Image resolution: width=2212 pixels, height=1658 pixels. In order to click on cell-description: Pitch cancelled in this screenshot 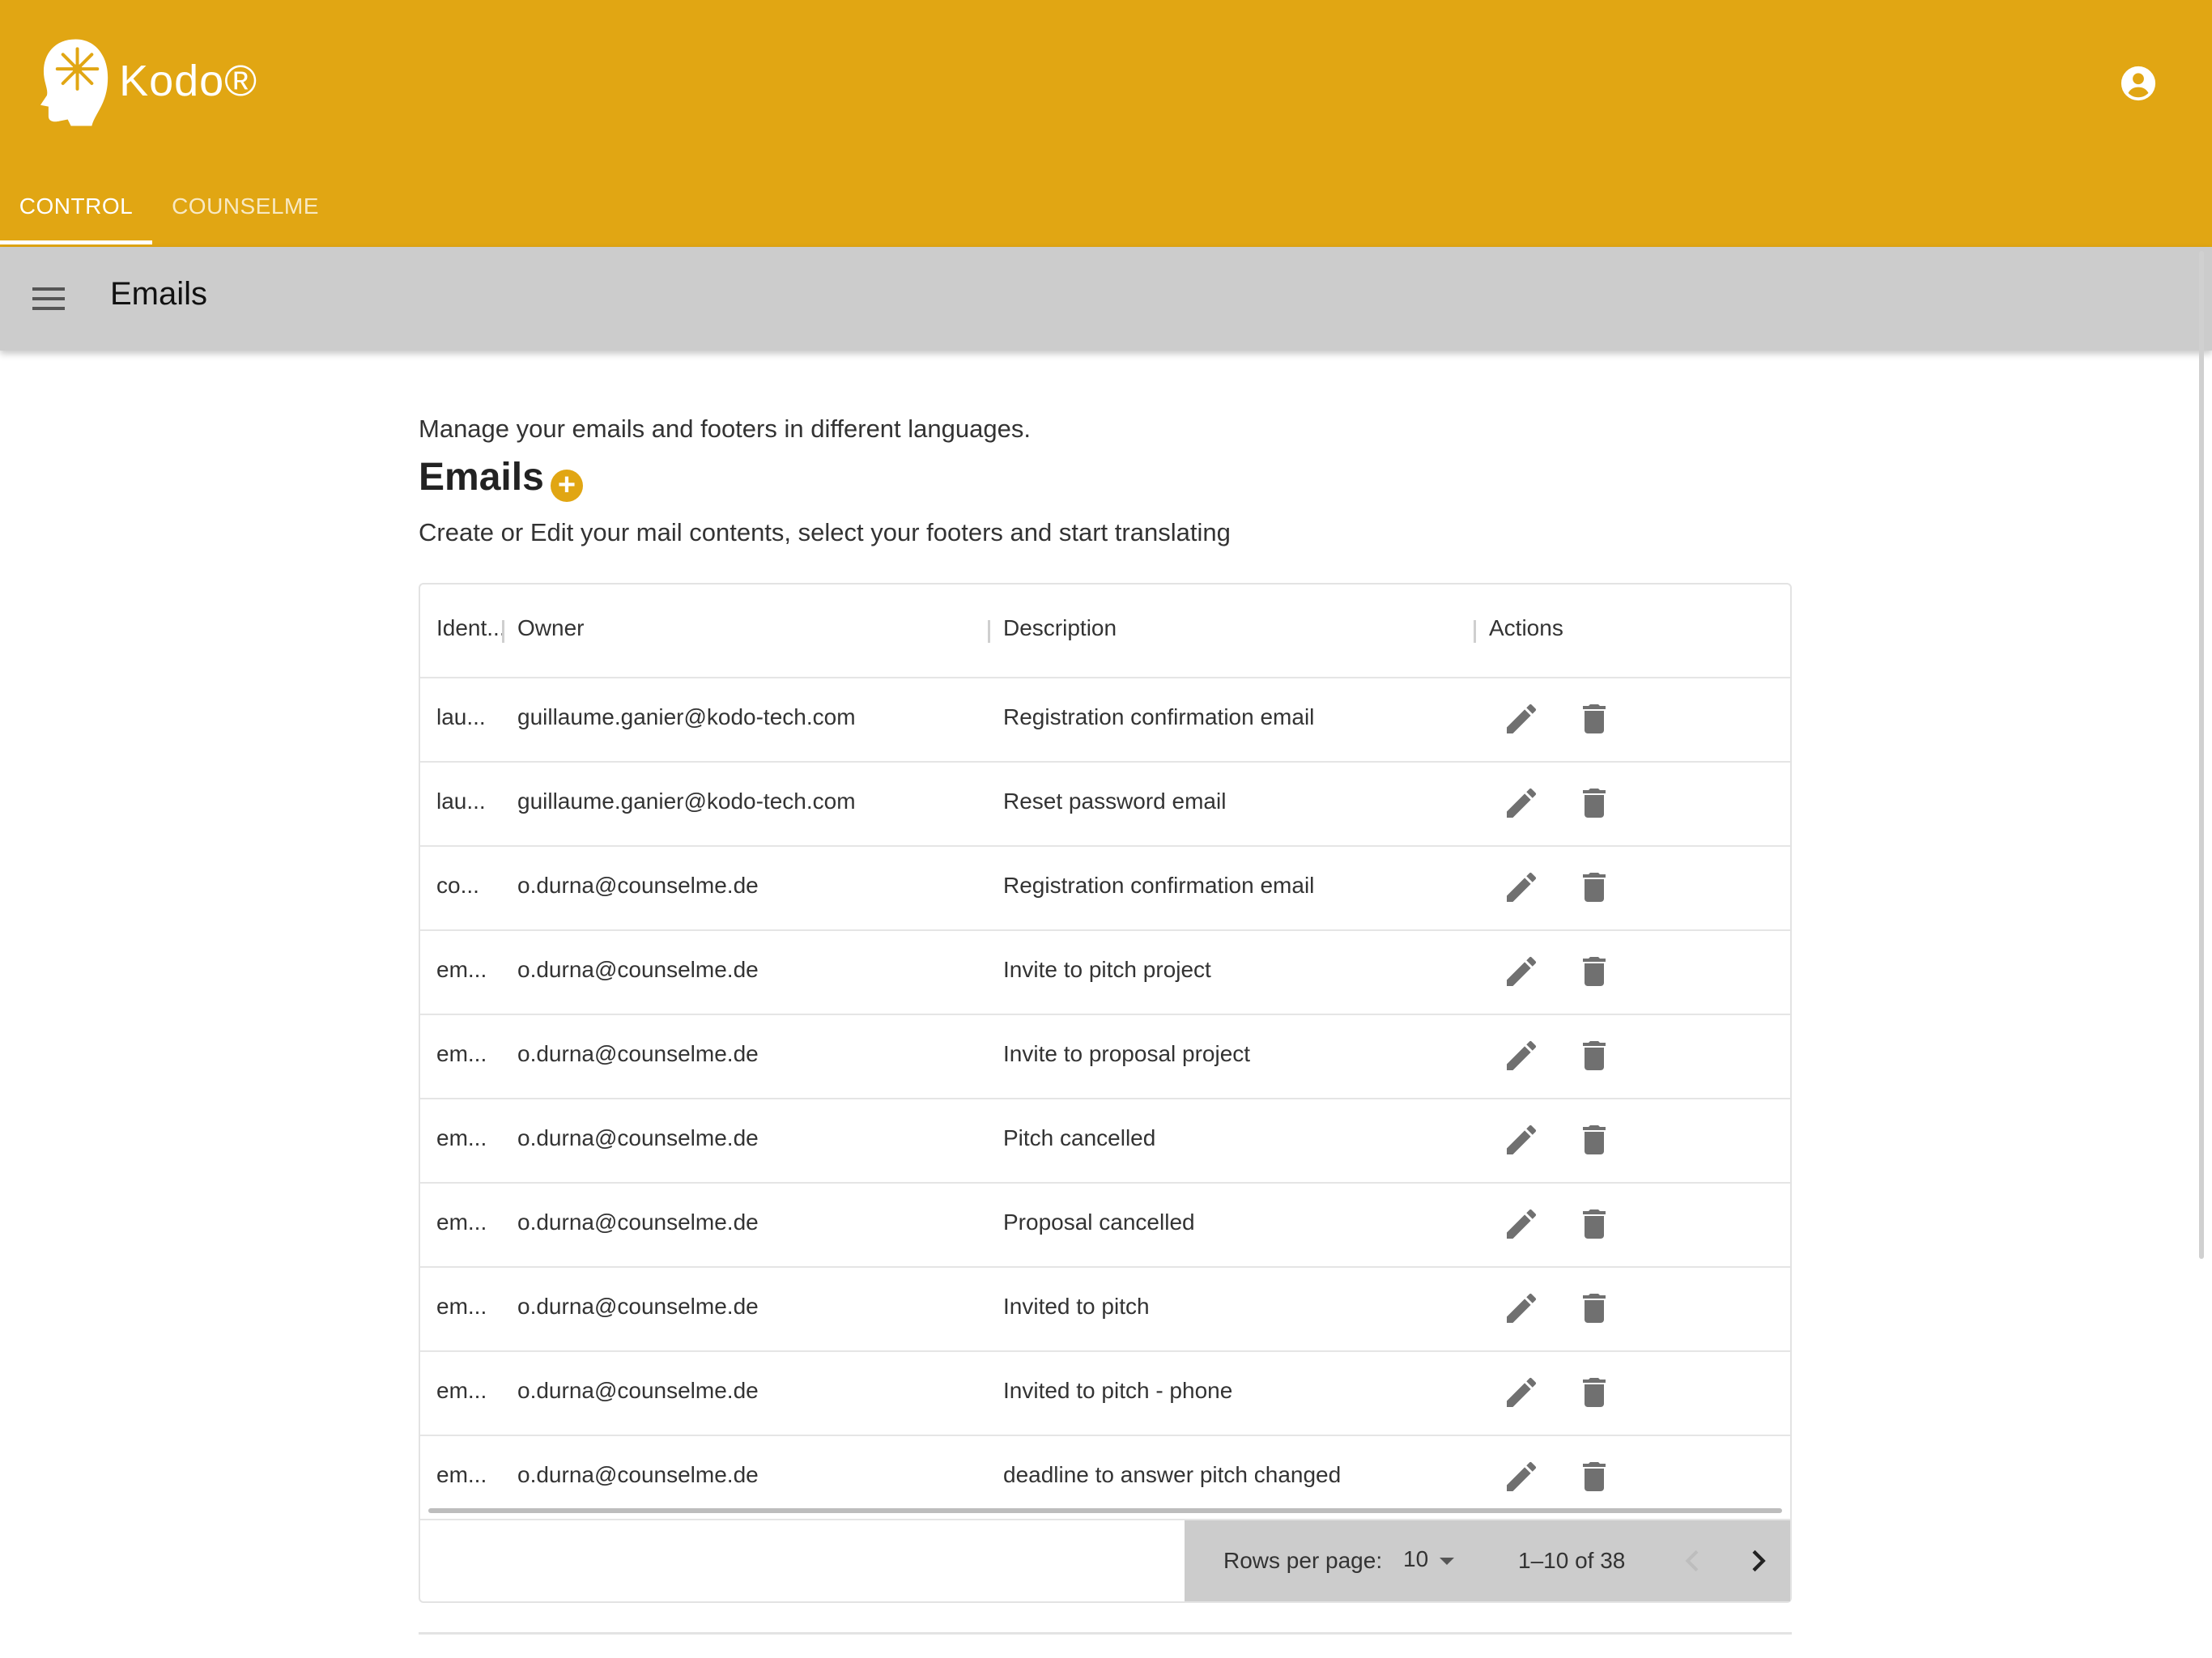, I will do `click(1079, 1137)`.